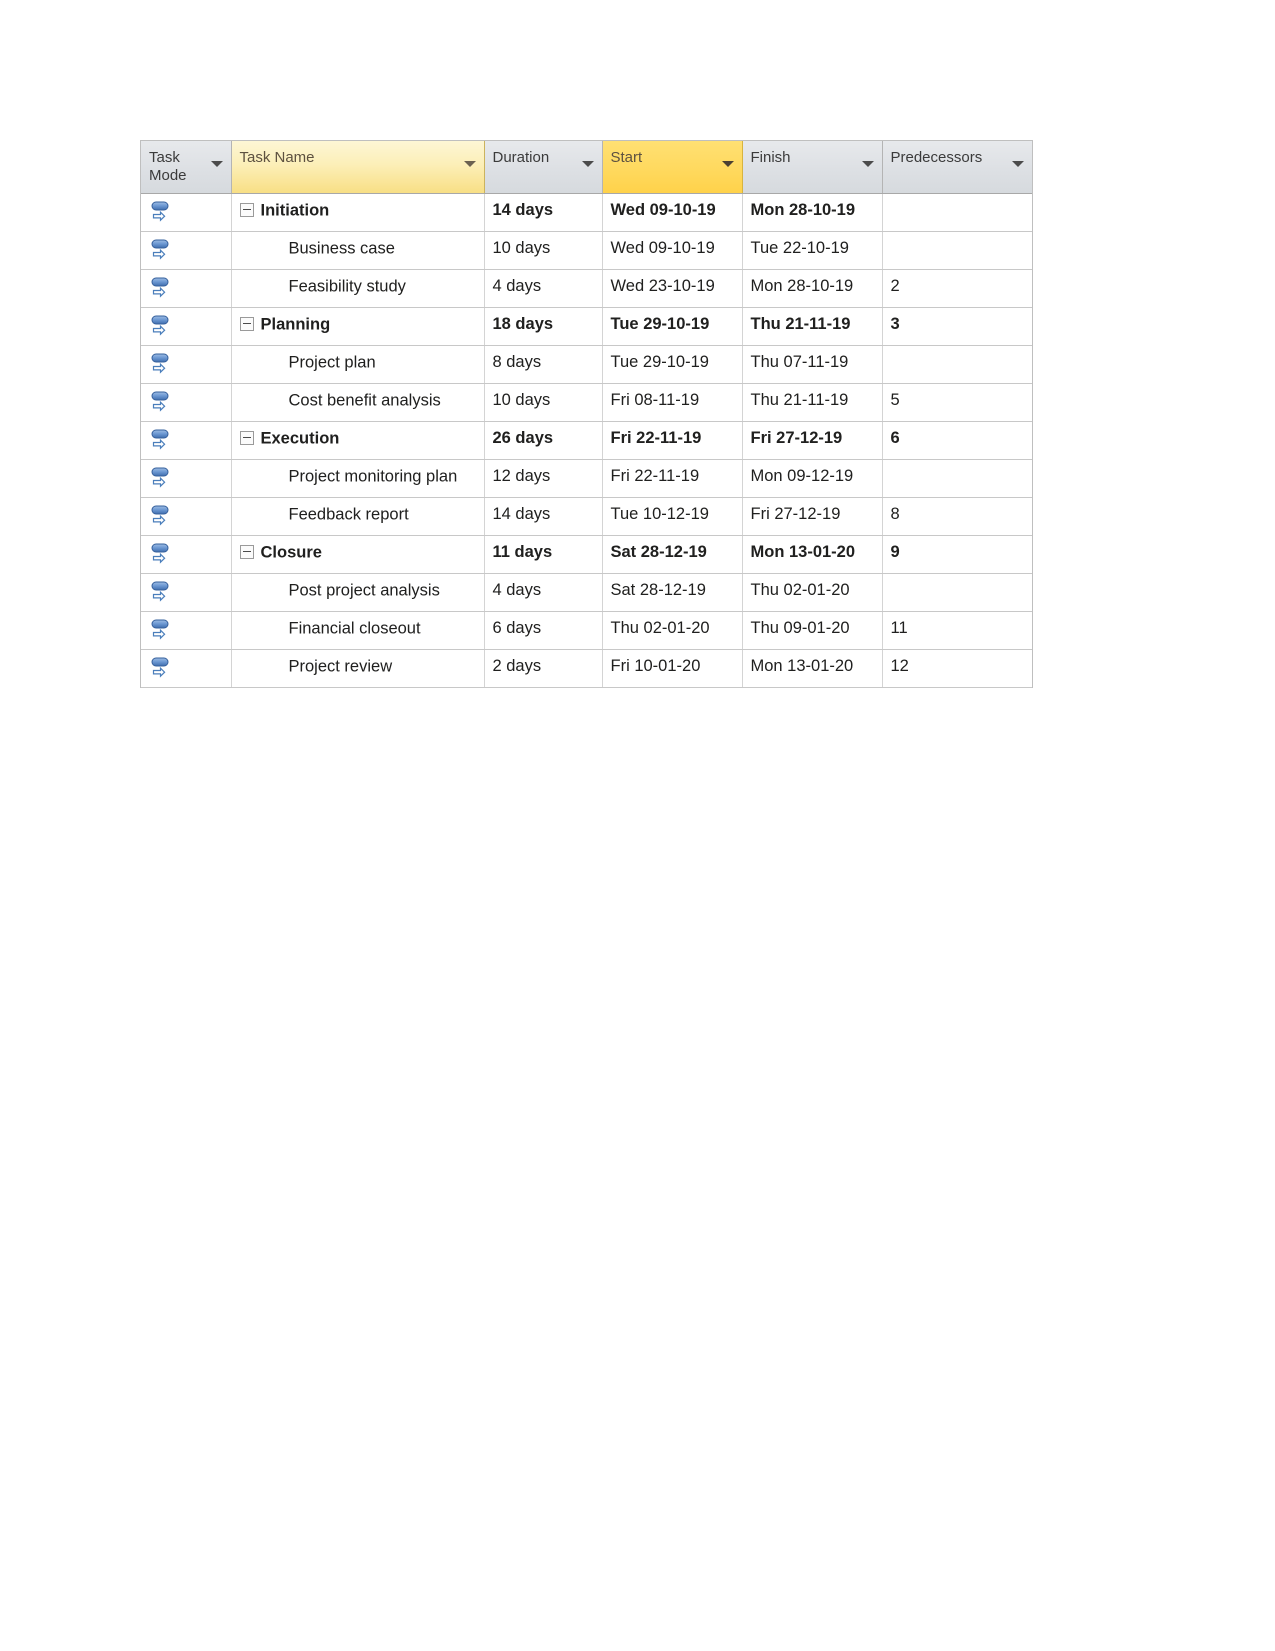 The image size is (1275, 1651). What do you see at coordinates (1018, 164) in the screenshot?
I see `filter-dropdown-icon-predecessors` at bounding box center [1018, 164].